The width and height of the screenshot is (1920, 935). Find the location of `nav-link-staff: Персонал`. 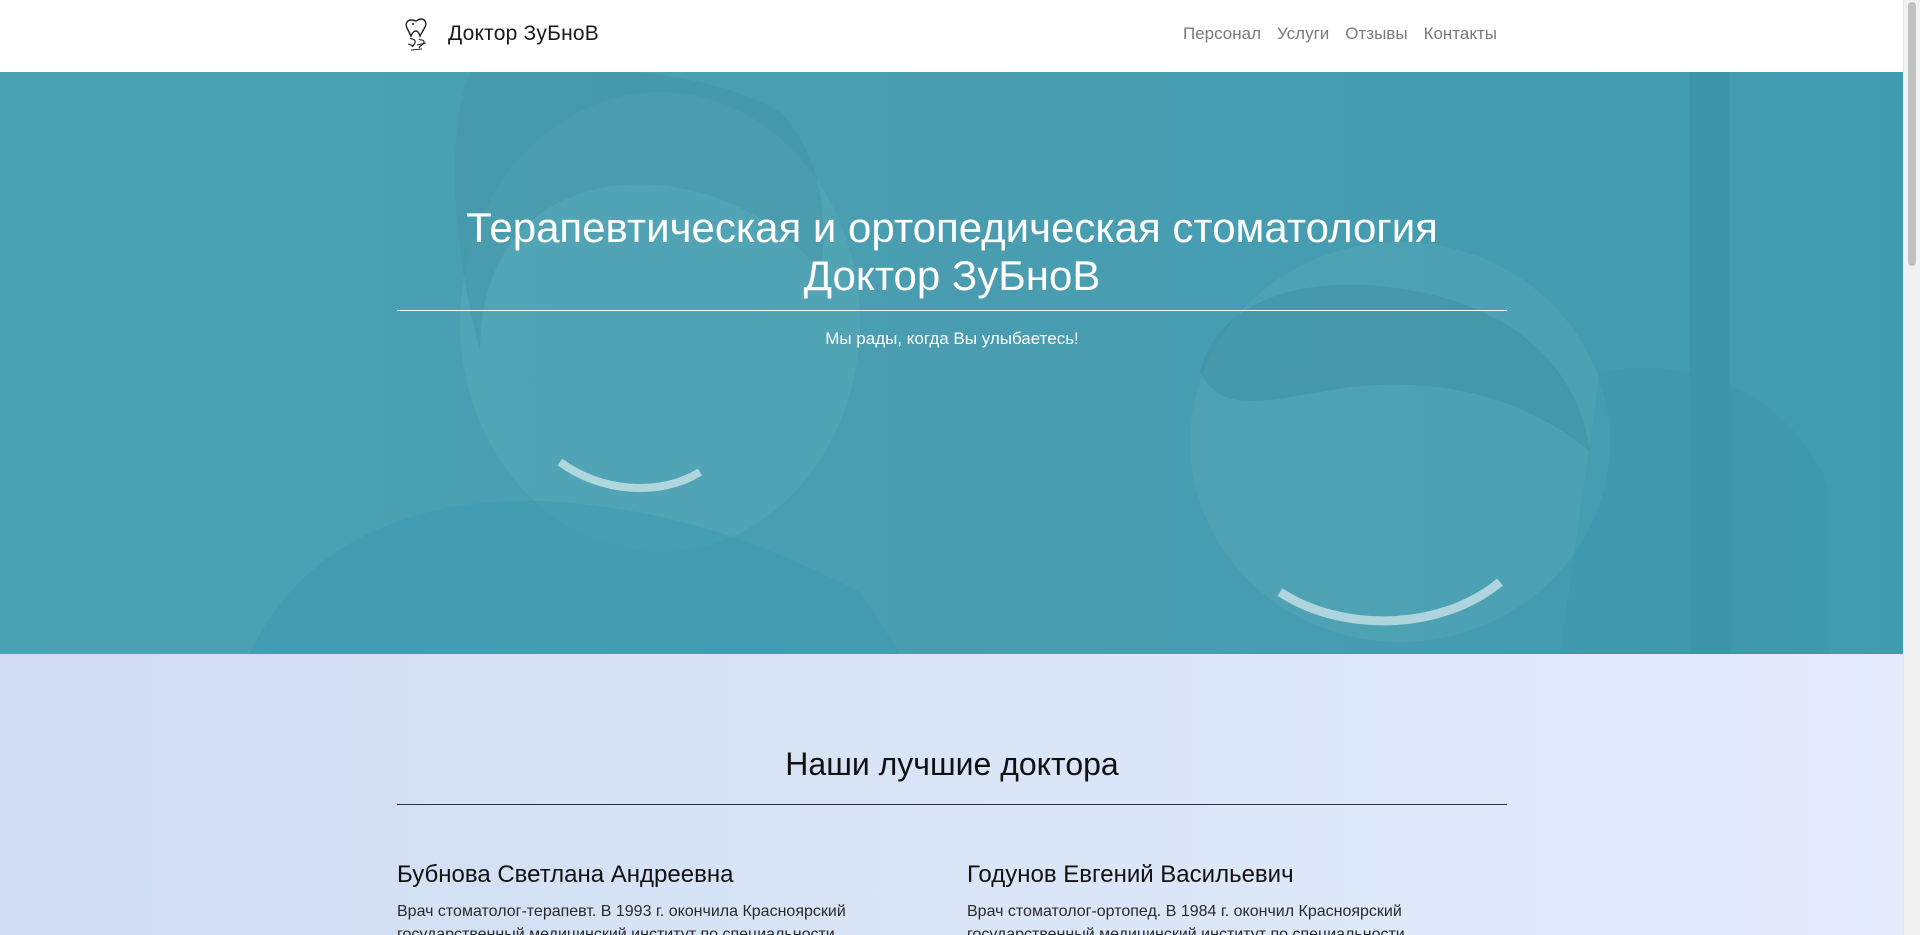

nav-link-staff: Персонал is located at coordinates (1222, 34).